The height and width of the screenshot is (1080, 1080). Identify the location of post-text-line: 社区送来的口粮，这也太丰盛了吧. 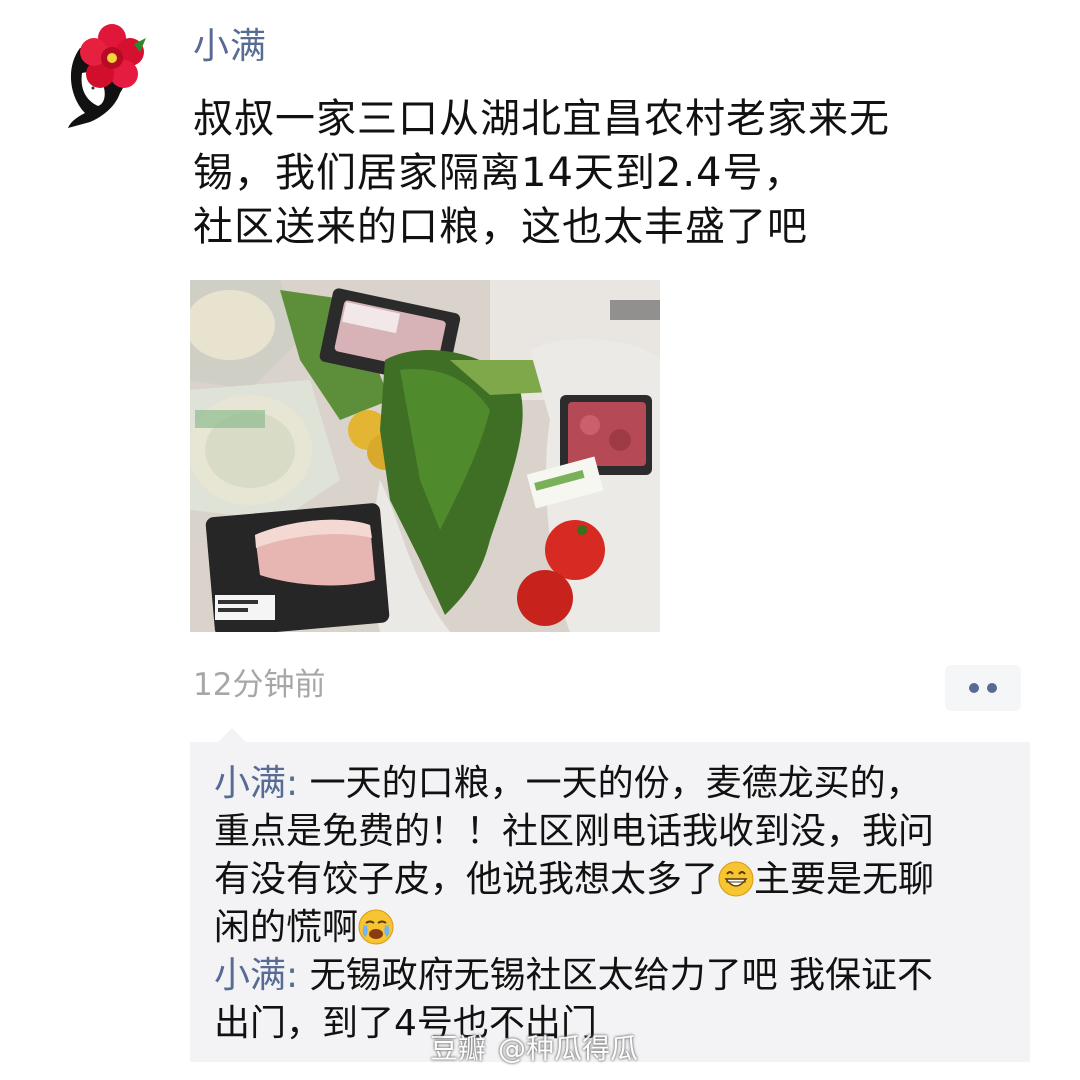
(500, 227).